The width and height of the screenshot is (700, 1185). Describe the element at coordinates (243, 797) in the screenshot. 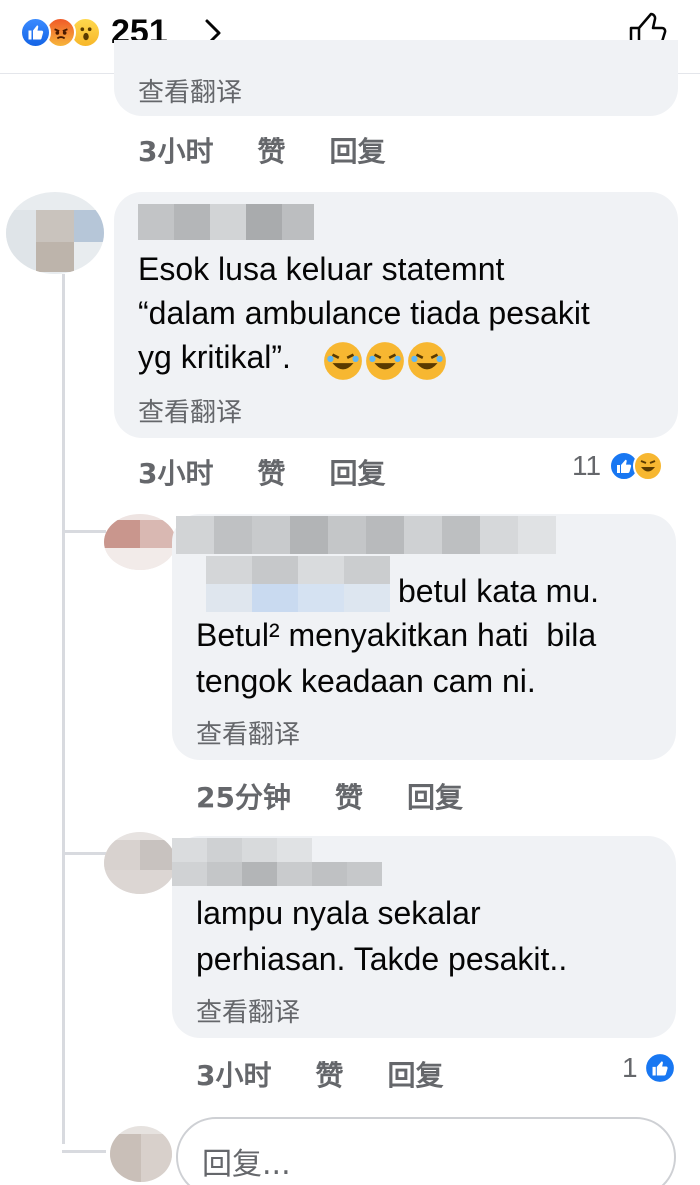

I see `comment-time: 25分钟` at that location.